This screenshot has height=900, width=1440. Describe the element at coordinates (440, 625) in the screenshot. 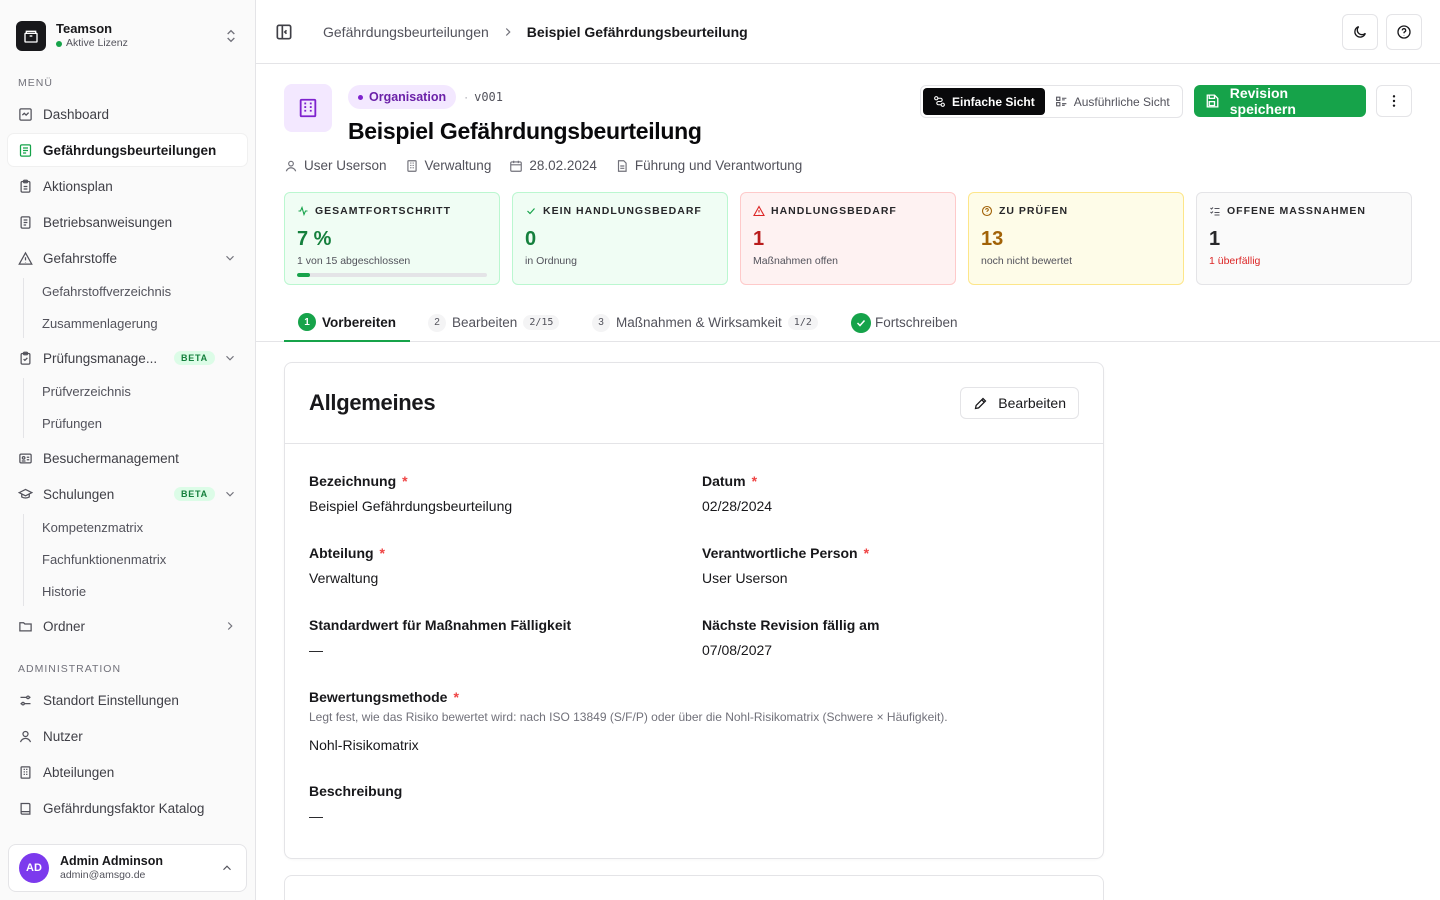

I see `field-label: Standardwert für Maßnahmen Fälligkeit` at that location.